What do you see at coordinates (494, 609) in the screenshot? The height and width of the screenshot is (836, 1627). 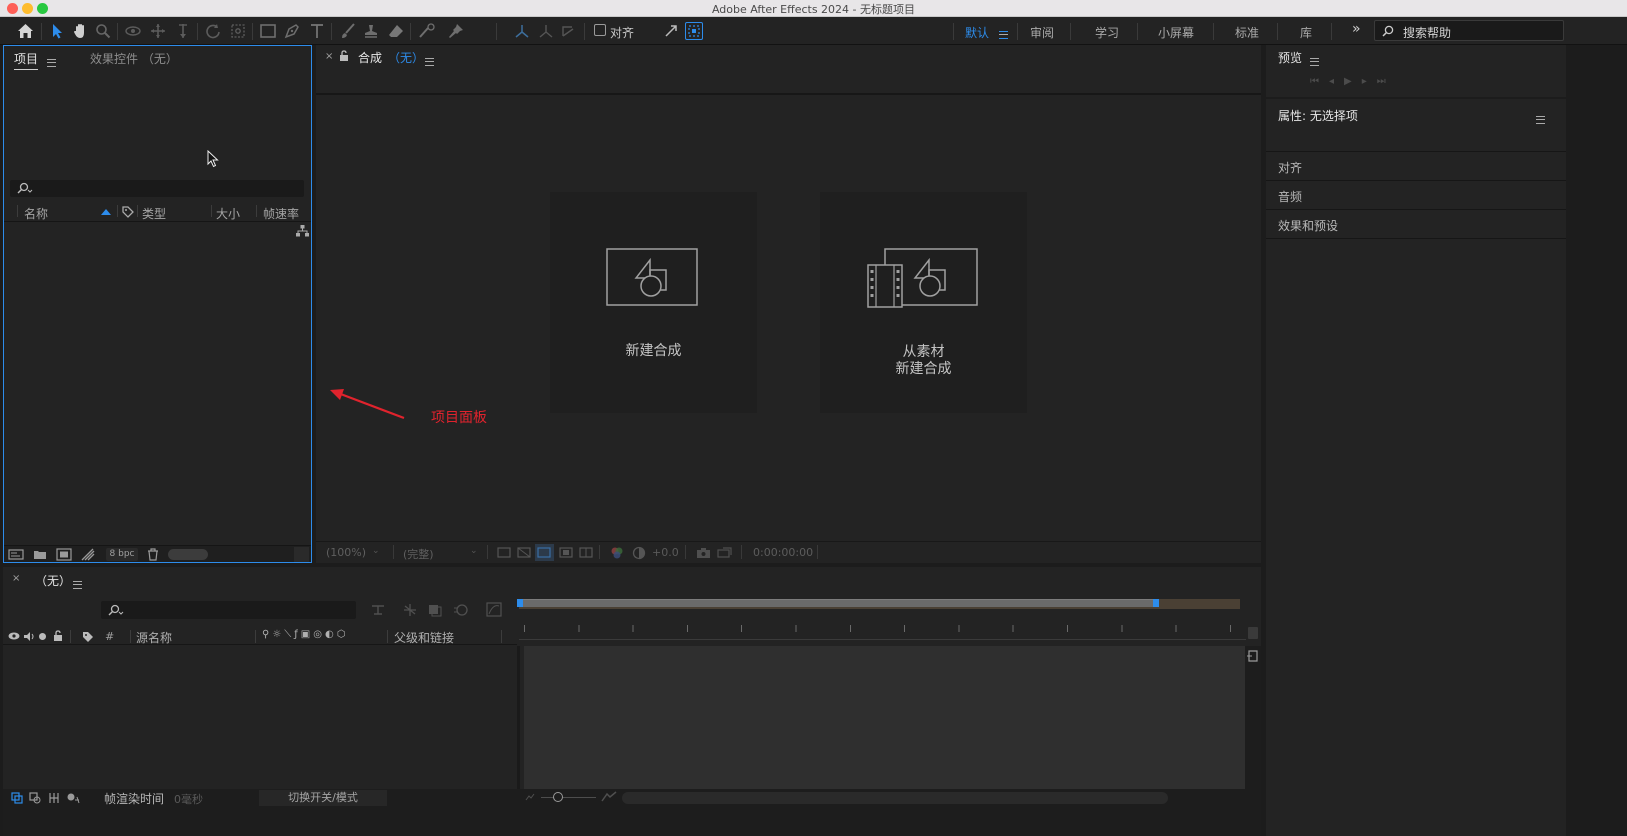 I see `graph-editor-icon` at bounding box center [494, 609].